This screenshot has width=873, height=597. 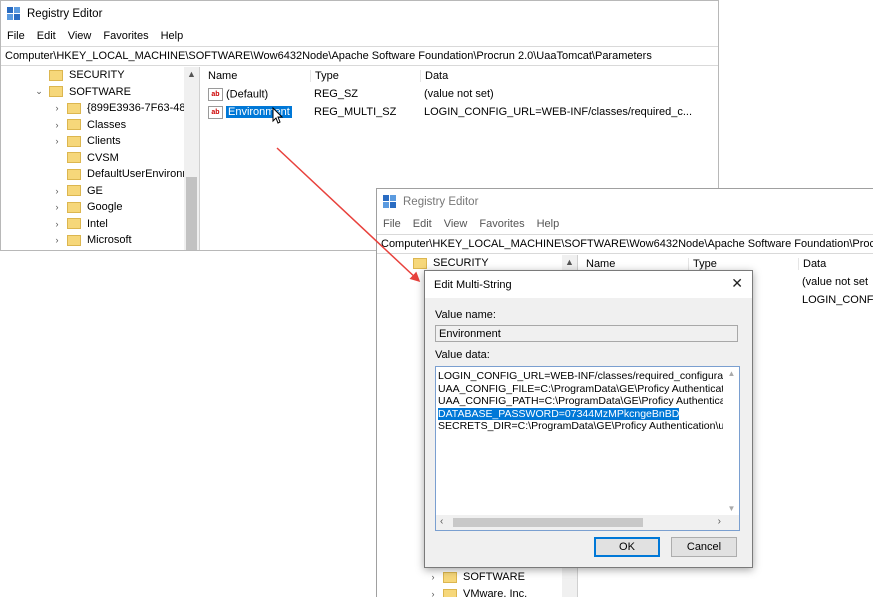 I want to click on tree-item-label: Intel, so click(x=97, y=223).